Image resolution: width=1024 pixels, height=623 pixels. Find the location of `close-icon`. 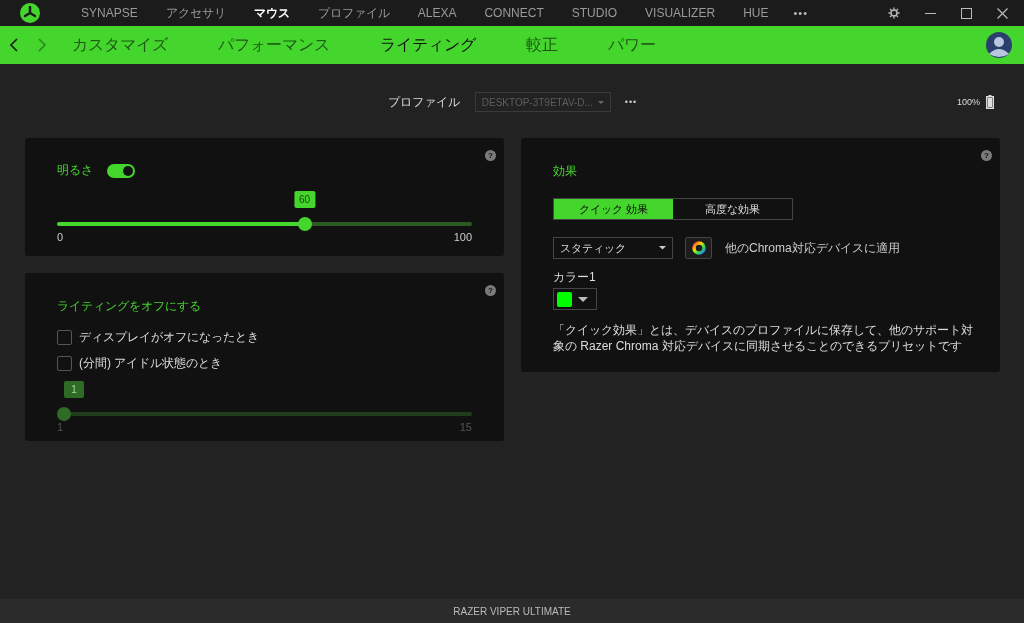

close-icon is located at coordinates (1002, 13).